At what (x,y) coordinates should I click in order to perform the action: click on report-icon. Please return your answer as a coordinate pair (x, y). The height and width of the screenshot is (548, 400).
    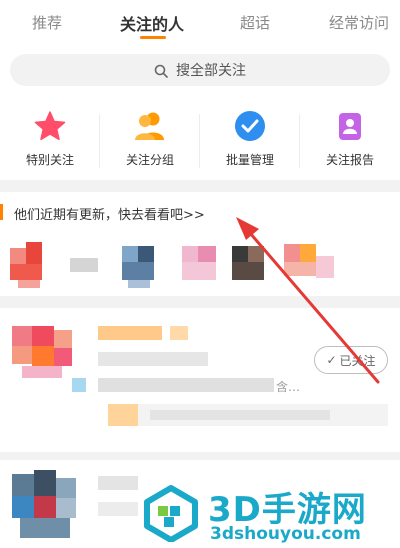
    Looking at the image, I should click on (350, 126).